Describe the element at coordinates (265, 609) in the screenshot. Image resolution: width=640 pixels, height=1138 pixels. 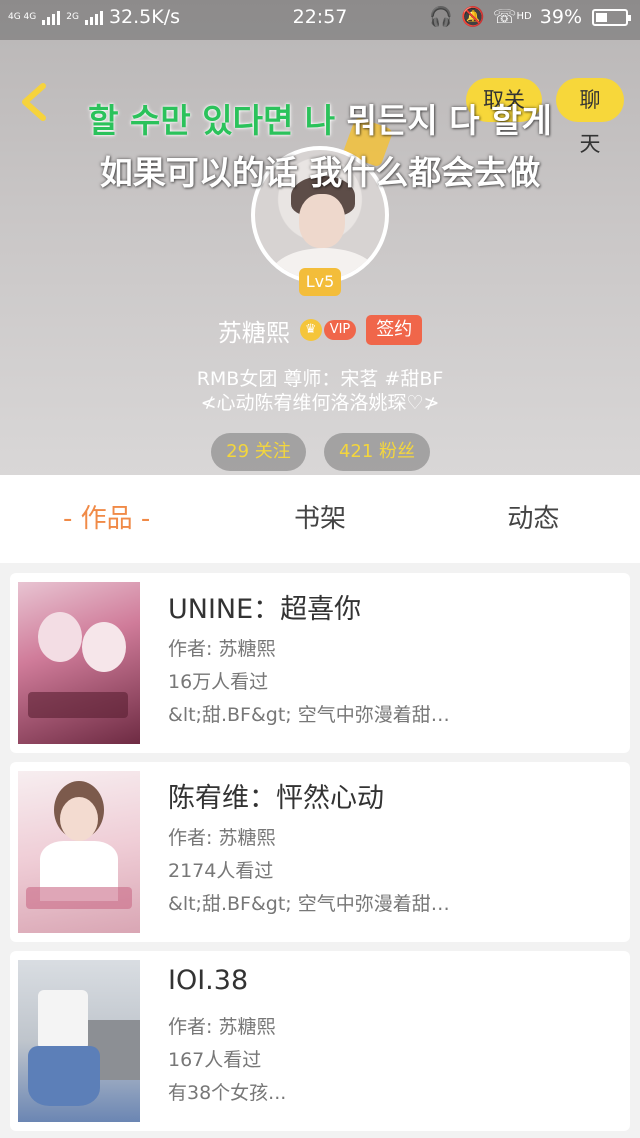
I see `book-title: UNINE：超喜你` at that location.